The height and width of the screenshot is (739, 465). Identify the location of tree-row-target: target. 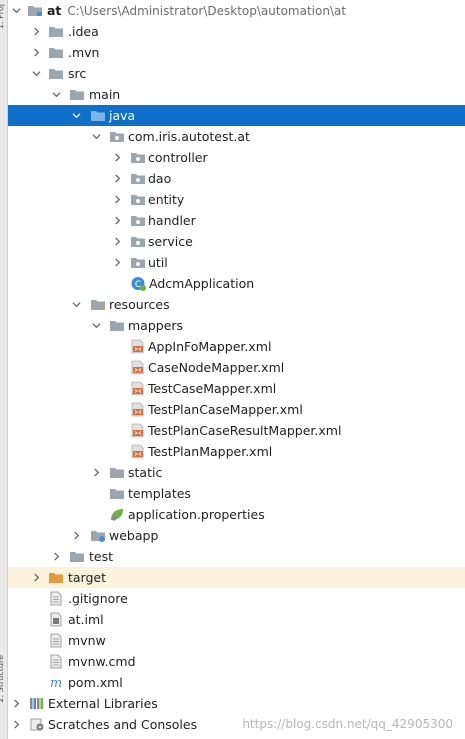
(236, 577).